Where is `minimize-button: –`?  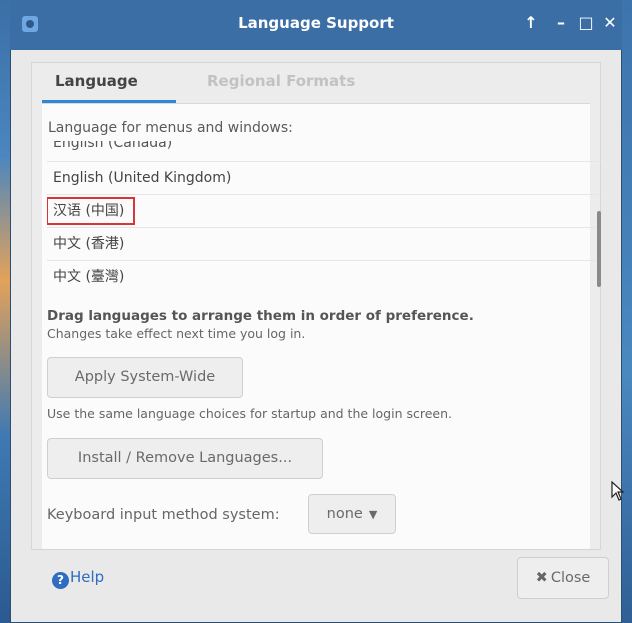
minimize-button: – is located at coordinates (561, 22).